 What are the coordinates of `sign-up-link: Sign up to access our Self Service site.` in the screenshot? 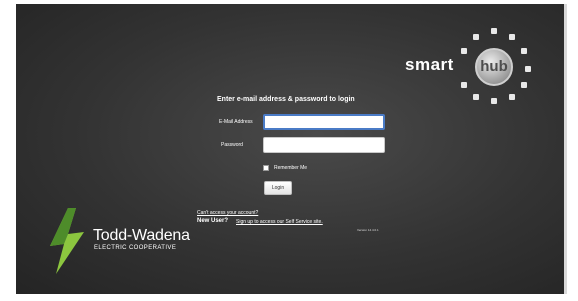 It's located at (279, 222).